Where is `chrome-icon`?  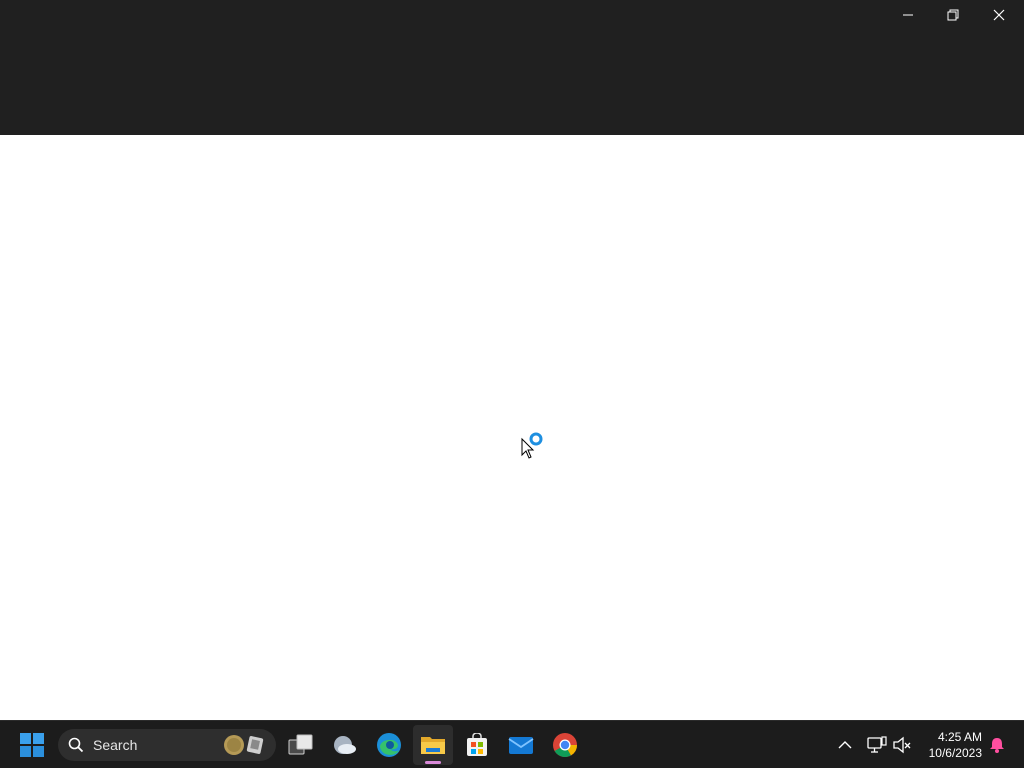 chrome-icon is located at coordinates (565, 745).